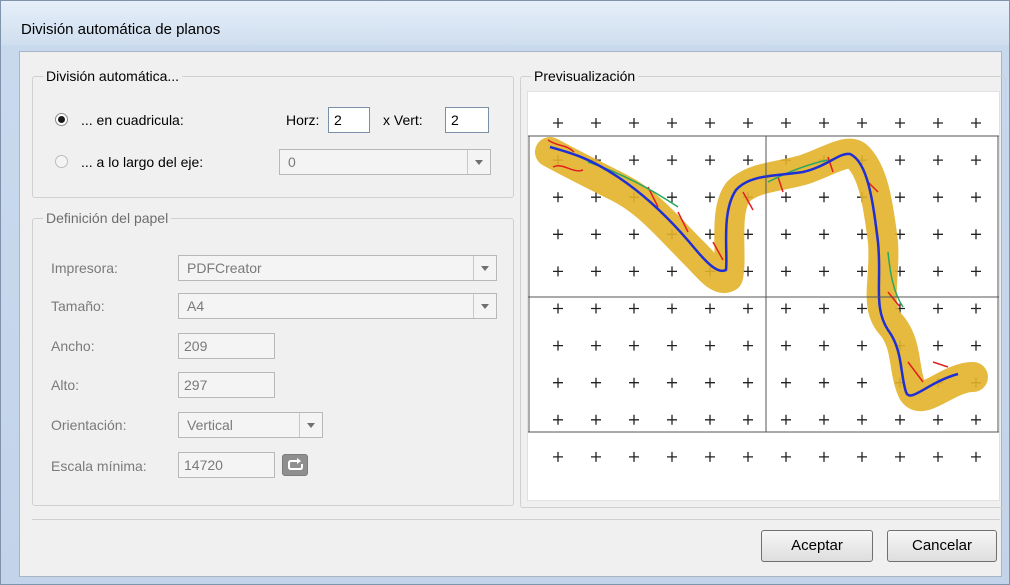 This screenshot has height=585, width=1010. I want to click on grid-radio, so click(61, 119).